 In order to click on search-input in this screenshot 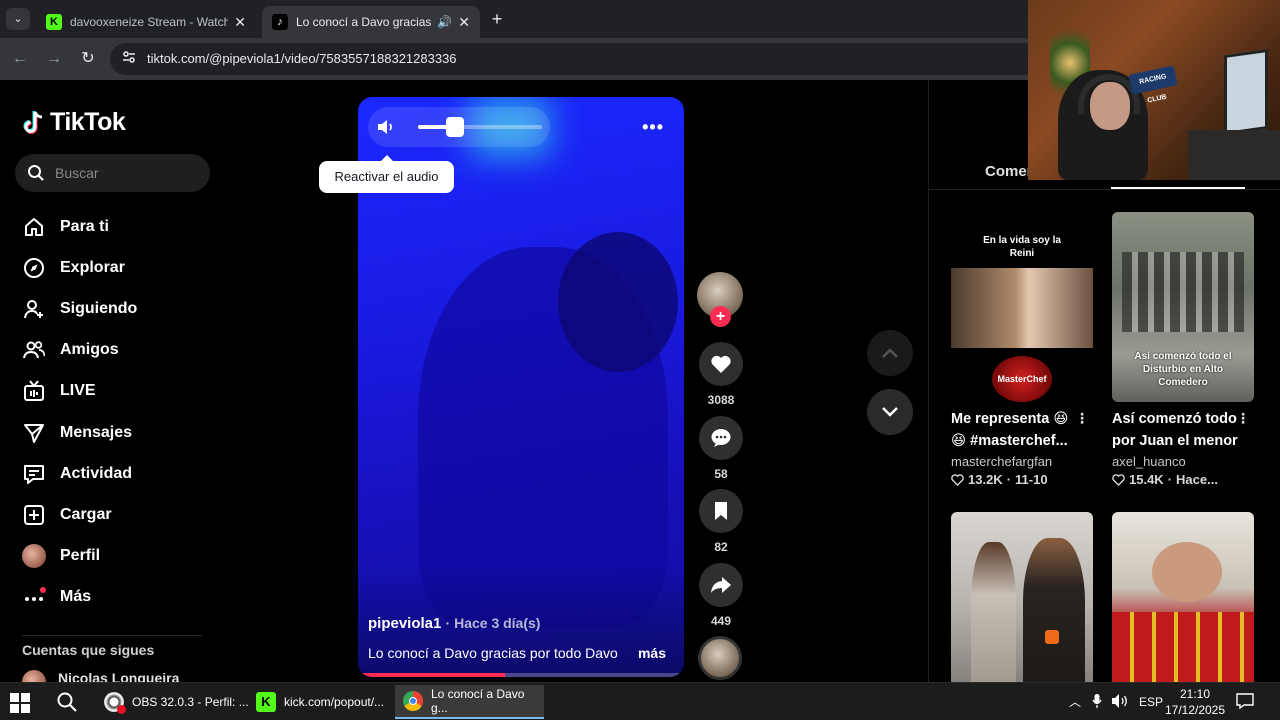, I will do `click(125, 173)`.